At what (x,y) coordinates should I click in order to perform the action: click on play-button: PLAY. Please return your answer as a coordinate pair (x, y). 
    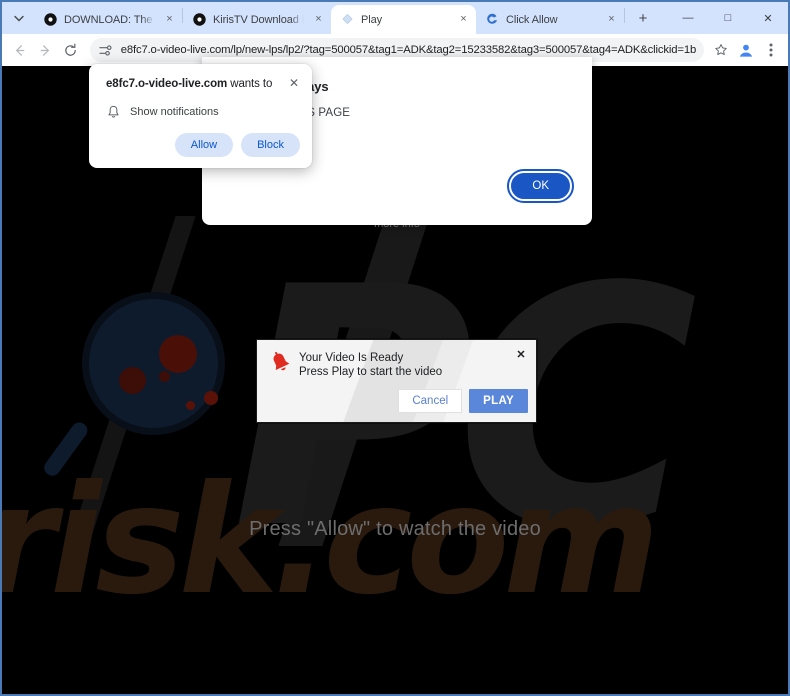
    Looking at the image, I should click on (498, 401).